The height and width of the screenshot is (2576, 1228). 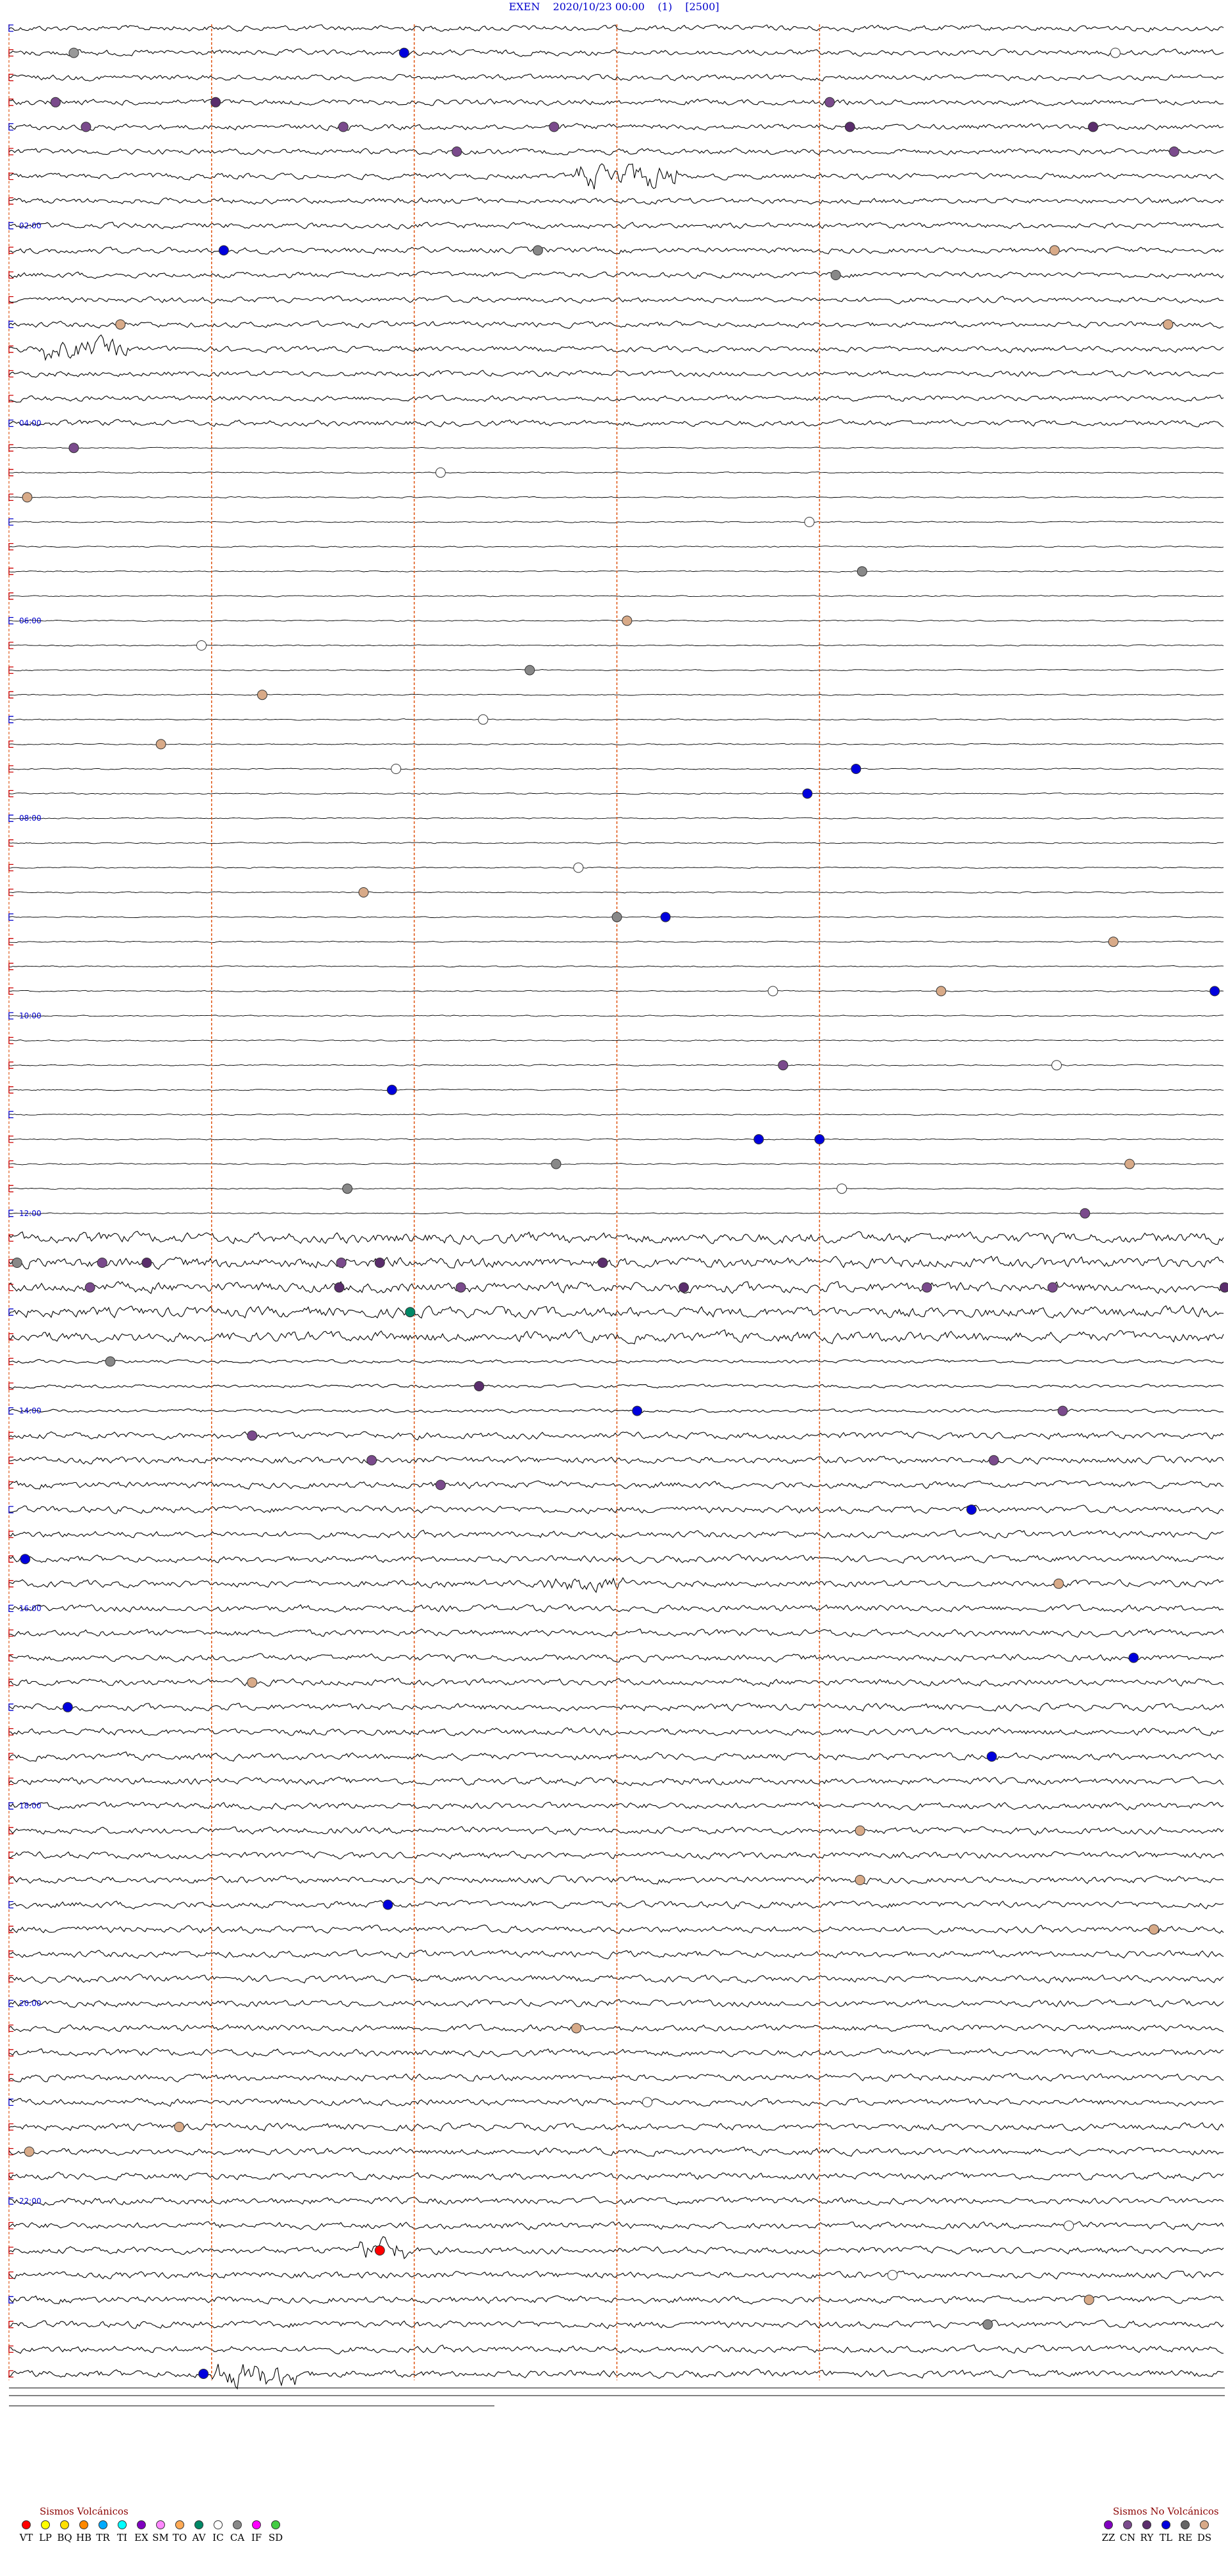 What do you see at coordinates (84, 2511) in the screenshot?
I see `volcanic-legend-title: Sismos Volcánicos` at bounding box center [84, 2511].